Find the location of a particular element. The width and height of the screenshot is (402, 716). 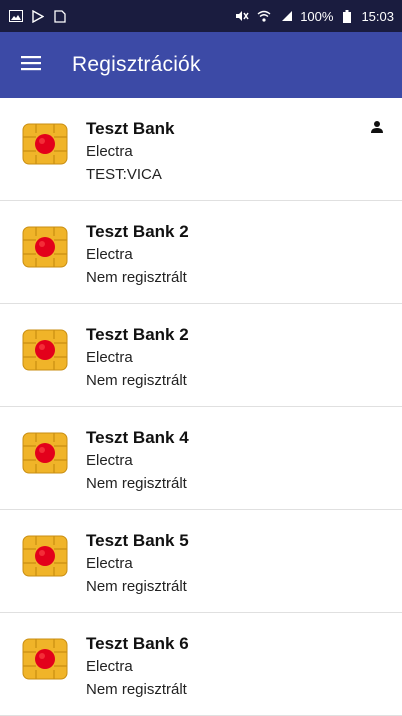

bank-name: Teszt Bank 5 is located at coordinates (137, 540).